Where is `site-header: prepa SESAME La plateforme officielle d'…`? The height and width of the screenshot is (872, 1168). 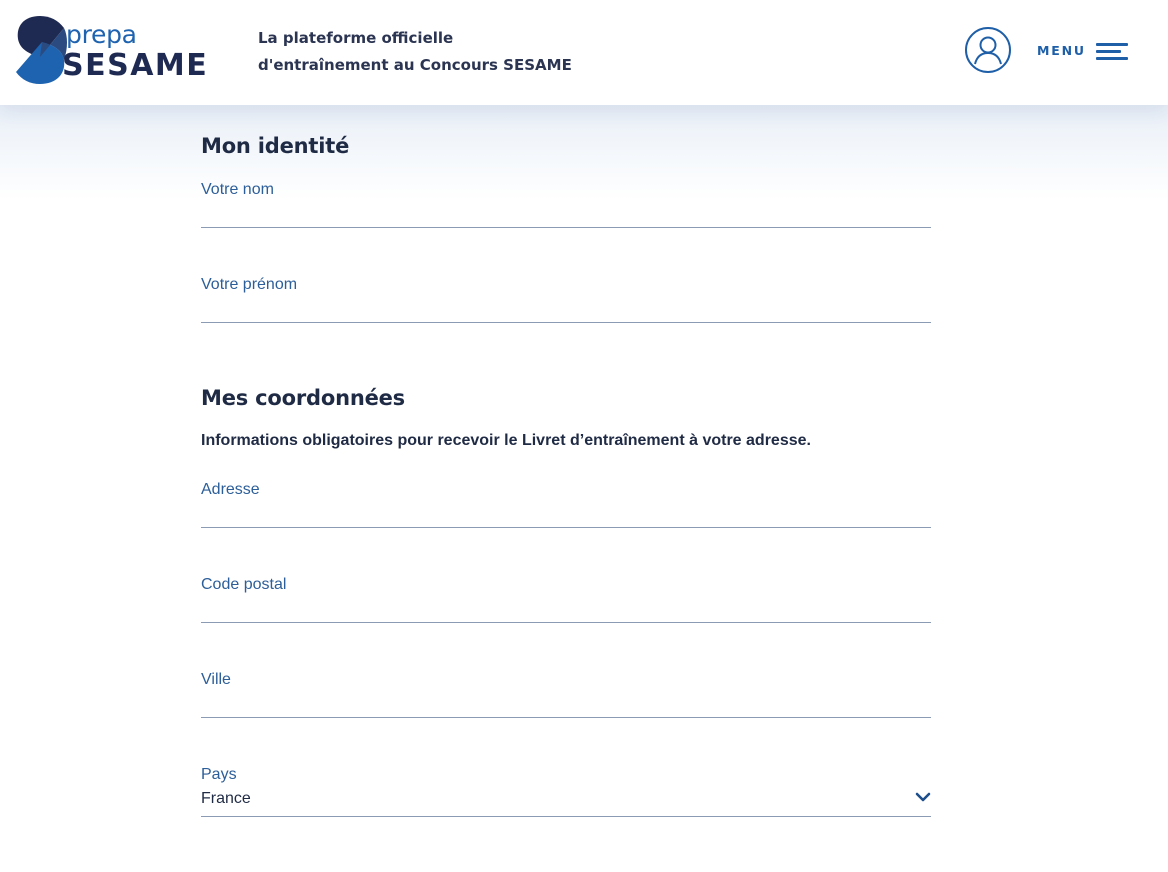 site-header: prepa SESAME La plateforme officielle d'… is located at coordinates (584, 52).